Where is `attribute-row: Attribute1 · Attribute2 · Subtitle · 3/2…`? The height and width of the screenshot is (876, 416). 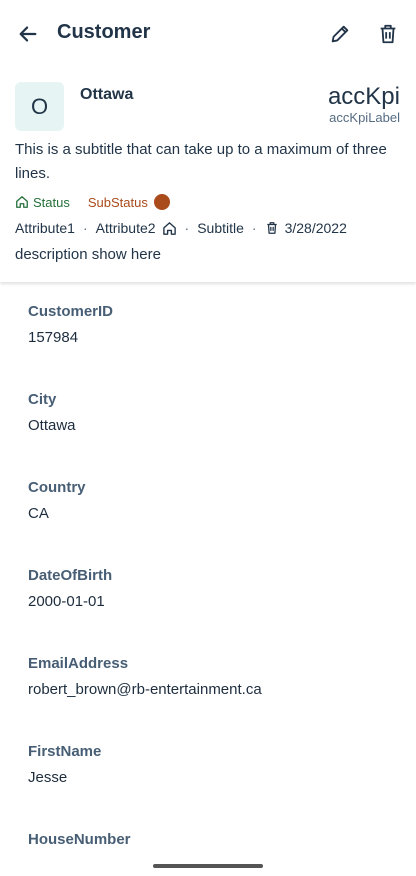
attribute-row: Attribute1 · Attribute2 · Subtitle · 3/2… is located at coordinates (181, 228).